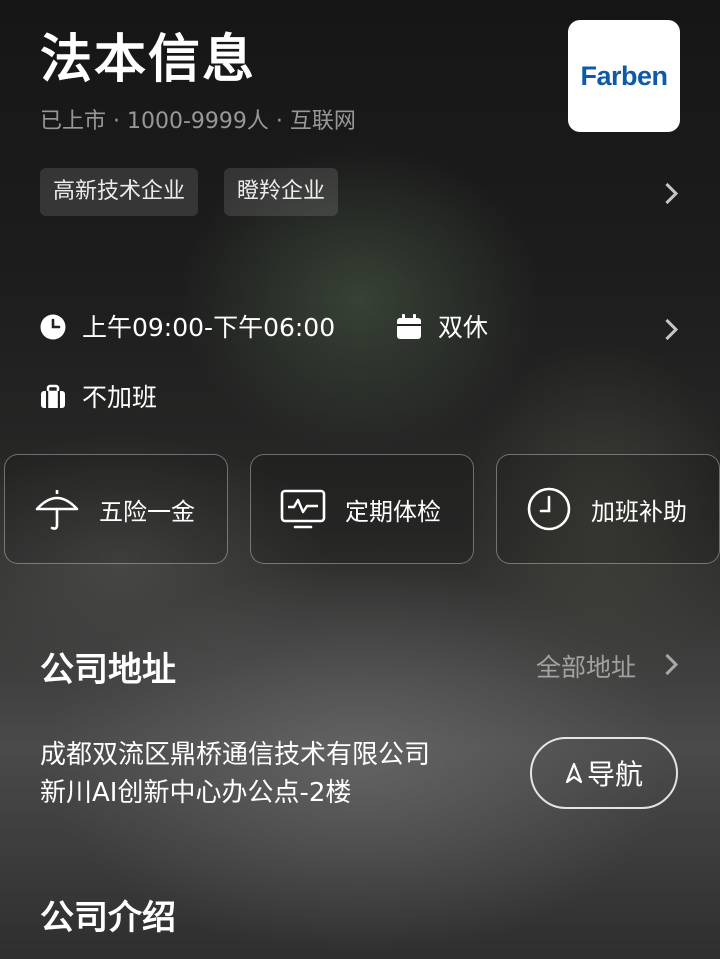 Image resolution: width=720 pixels, height=959 pixels. What do you see at coordinates (639, 511) in the screenshot?
I see `benefit-label: 加班补助` at bounding box center [639, 511].